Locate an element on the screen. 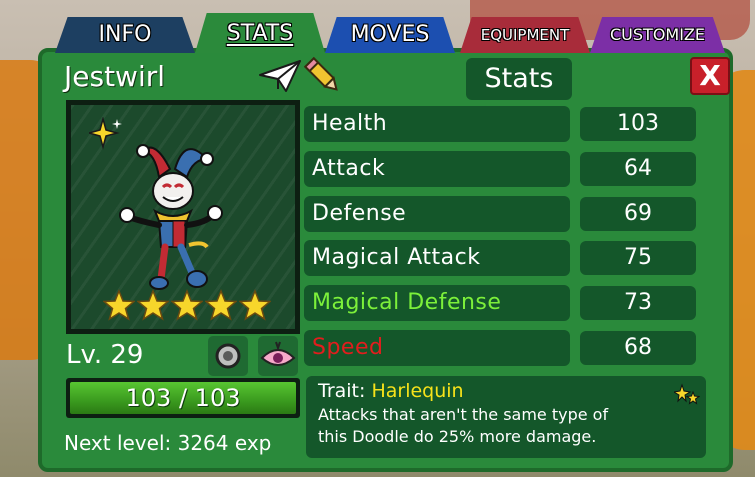  stat-value-magical-attack: 75 is located at coordinates (638, 258).